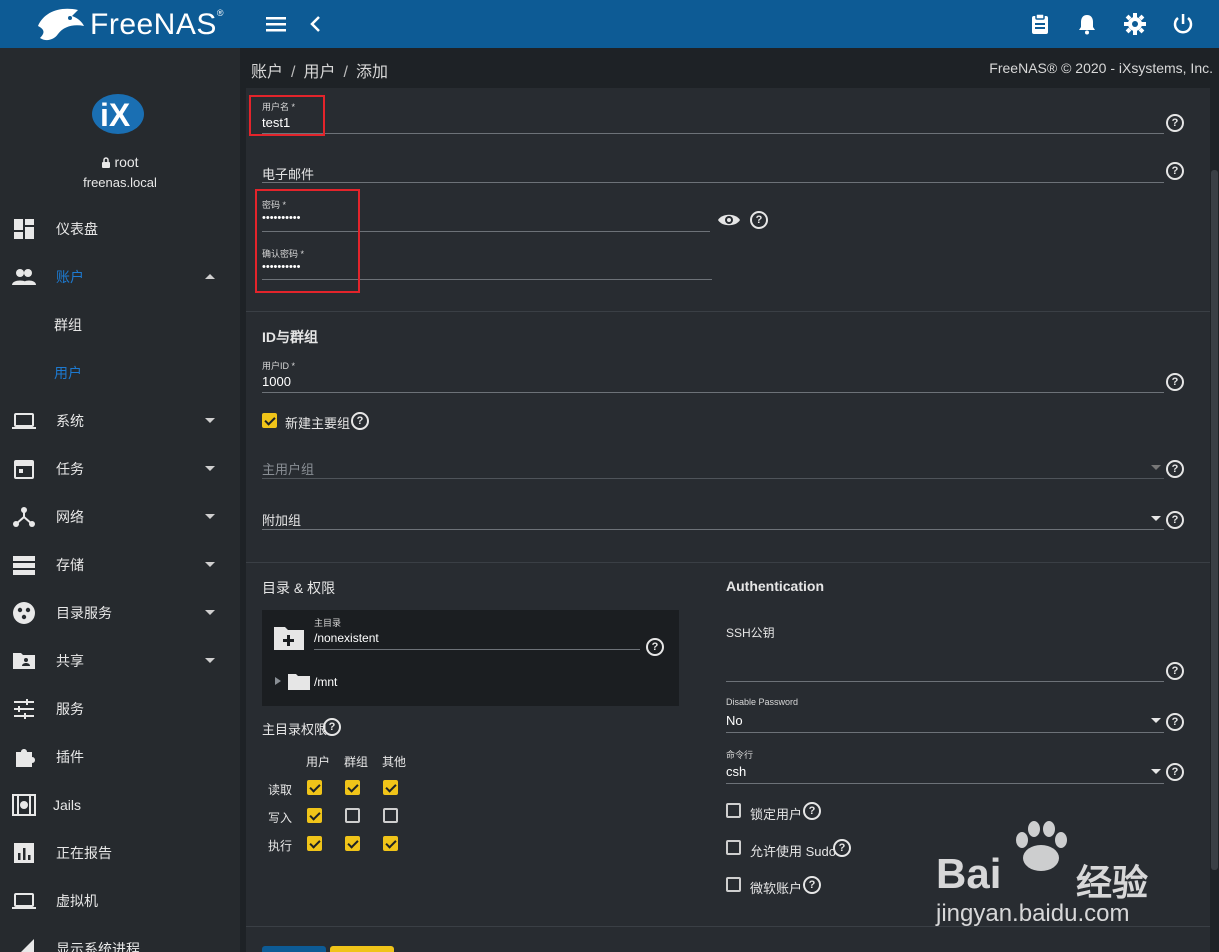 The height and width of the screenshot is (952, 1219). I want to click on microsoft-account-checkbox, so click(733, 884).